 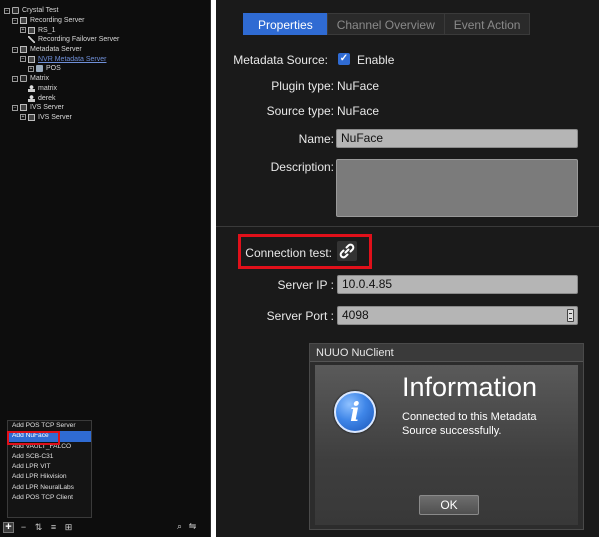 I want to click on tab-properties: Properties, so click(x=285, y=24).